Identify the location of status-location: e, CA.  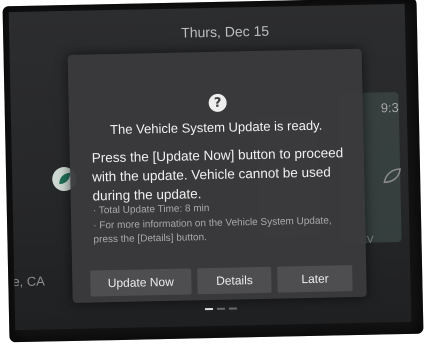
(29, 281).